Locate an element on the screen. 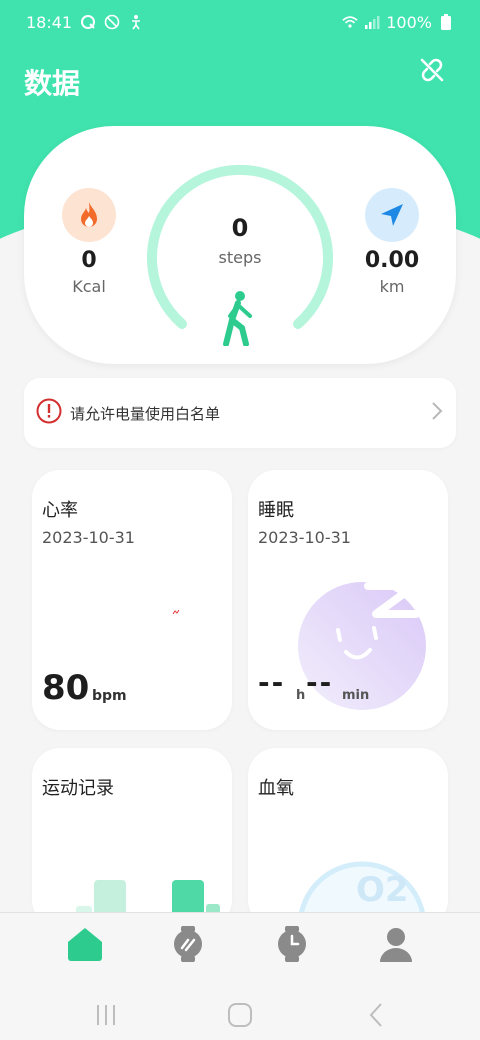 The height and width of the screenshot is (1040, 480). distance-metric: 0.00 km is located at coordinates (392, 242).